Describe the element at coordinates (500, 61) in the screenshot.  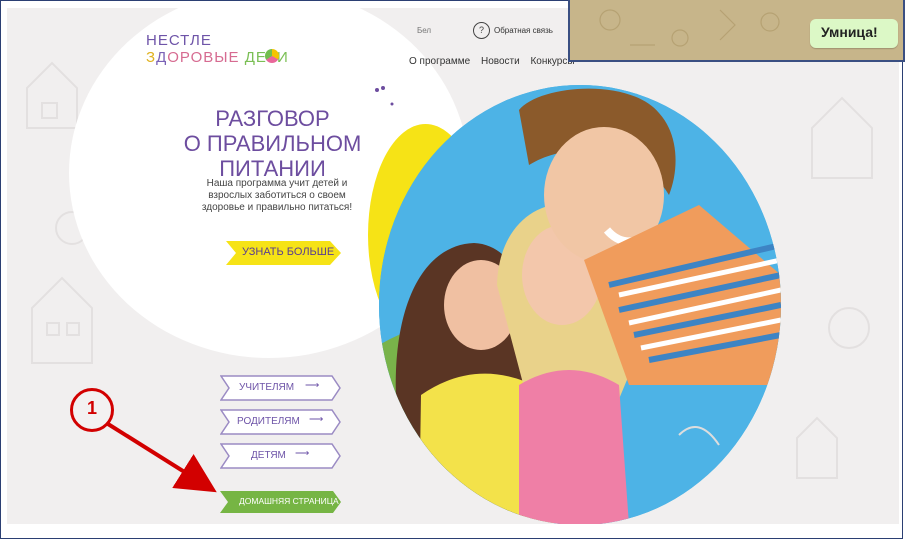
I see `nav-item-news: Новости` at that location.